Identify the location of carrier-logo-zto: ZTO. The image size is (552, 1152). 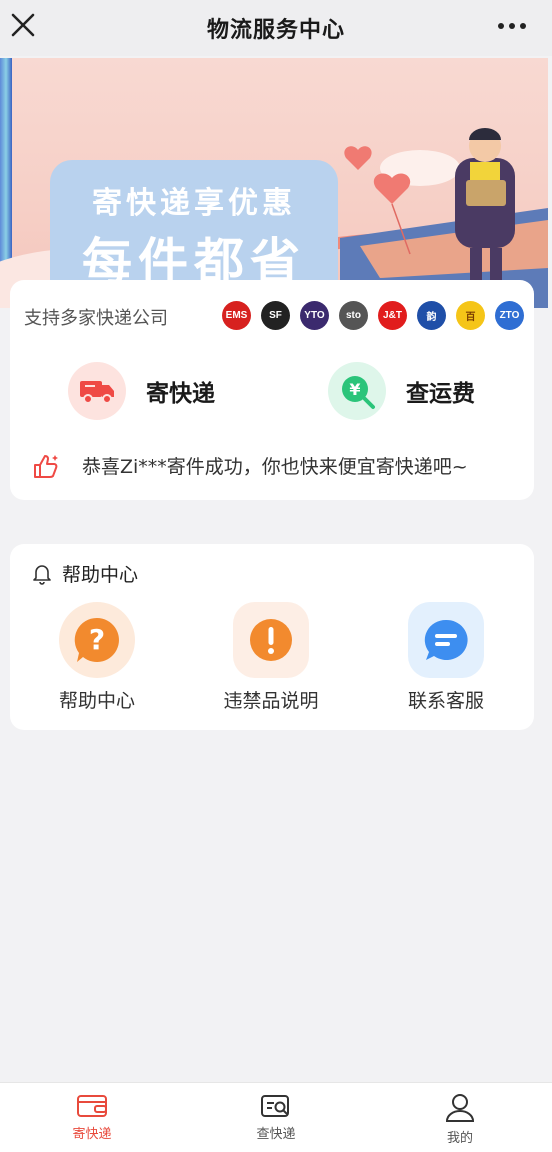
(509, 315).